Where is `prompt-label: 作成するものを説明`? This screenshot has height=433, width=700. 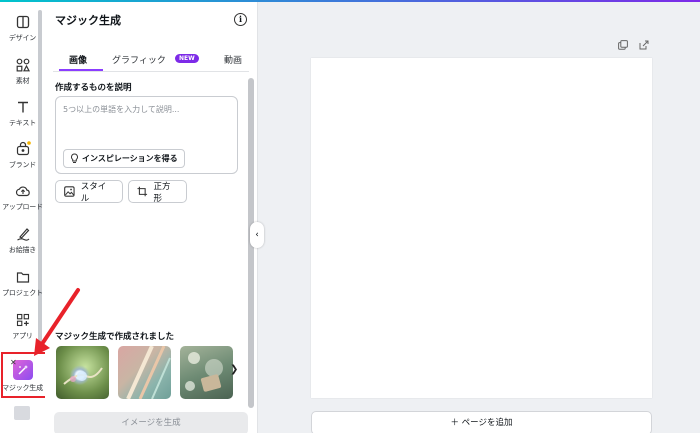
prompt-label: 作成するものを説明 is located at coordinates (93, 88).